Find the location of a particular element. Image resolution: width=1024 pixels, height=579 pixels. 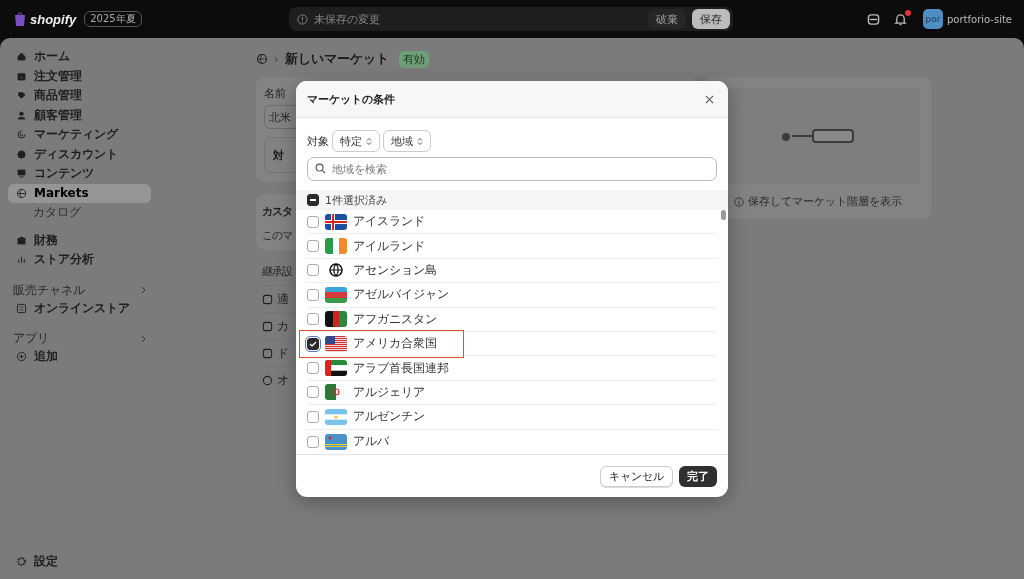

search-field: 地域を検索 is located at coordinates (512, 169).